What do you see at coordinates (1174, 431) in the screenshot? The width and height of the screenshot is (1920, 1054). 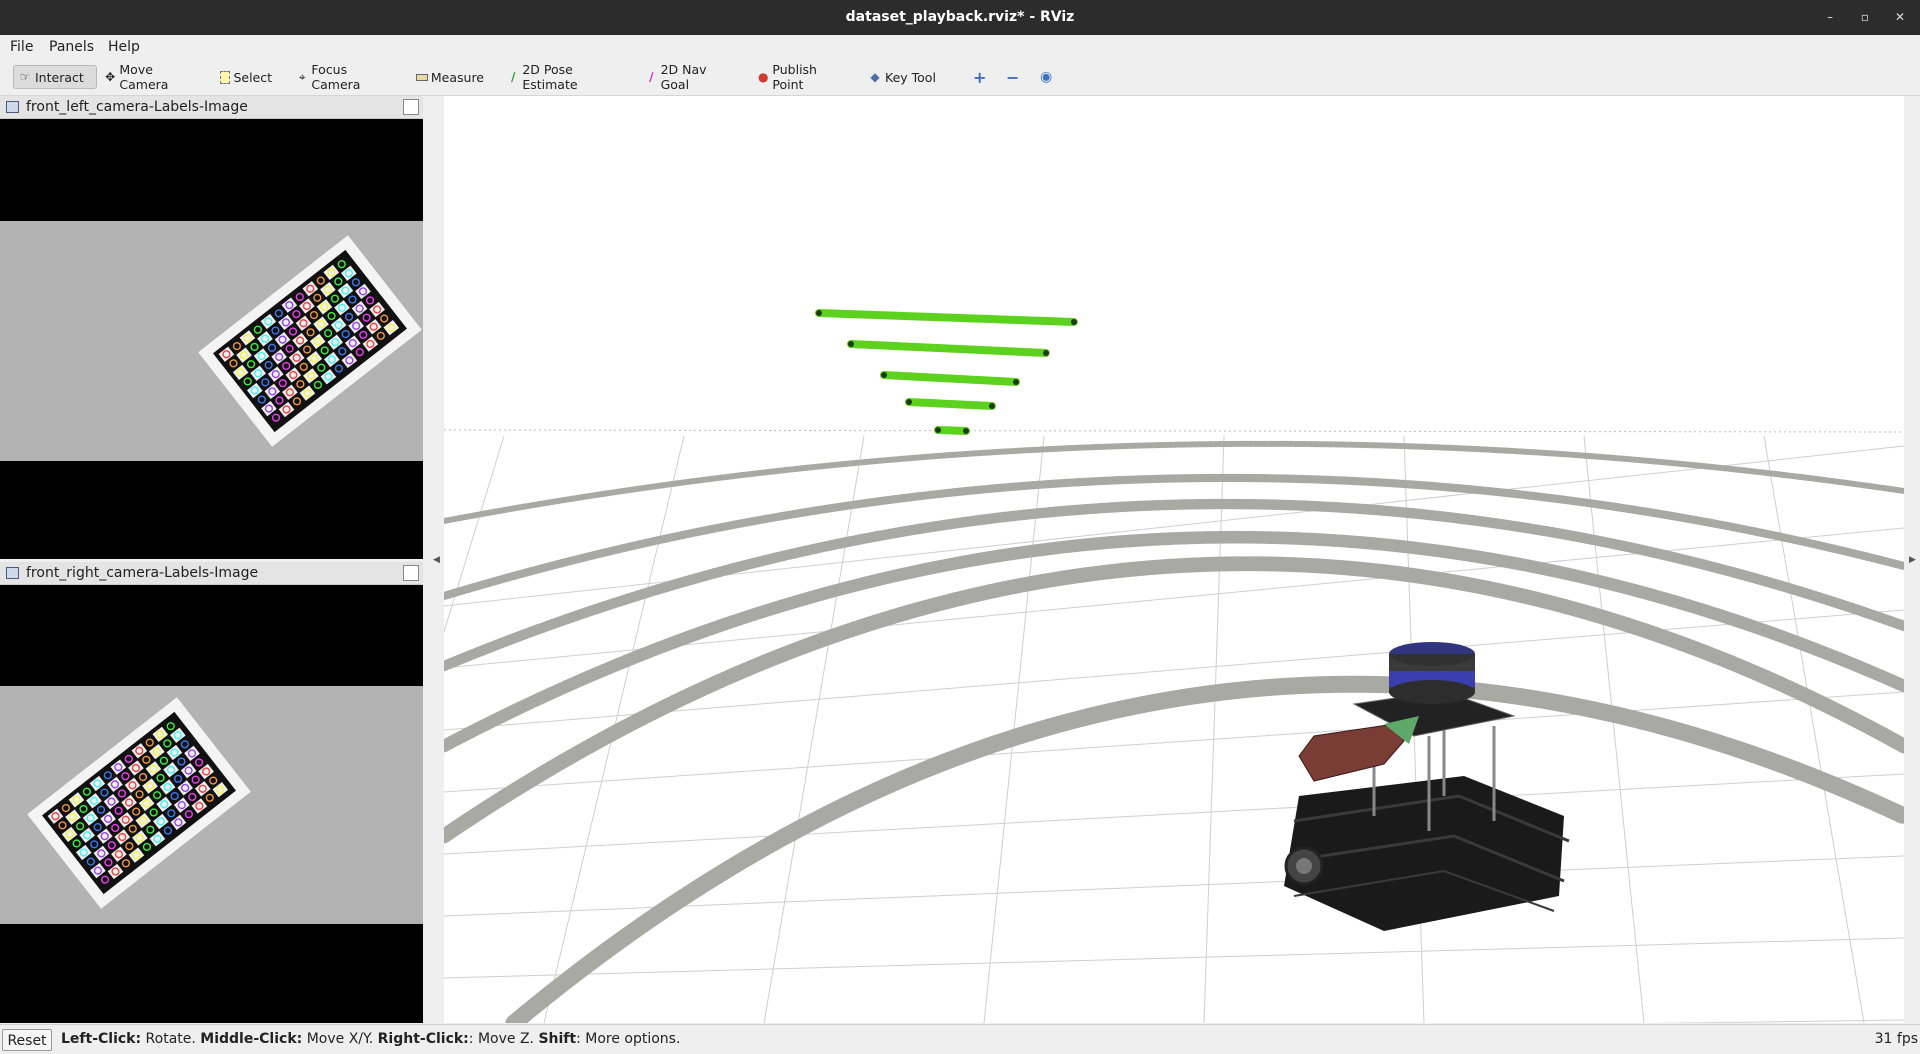 I see `horizon-line` at bounding box center [1174, 431].